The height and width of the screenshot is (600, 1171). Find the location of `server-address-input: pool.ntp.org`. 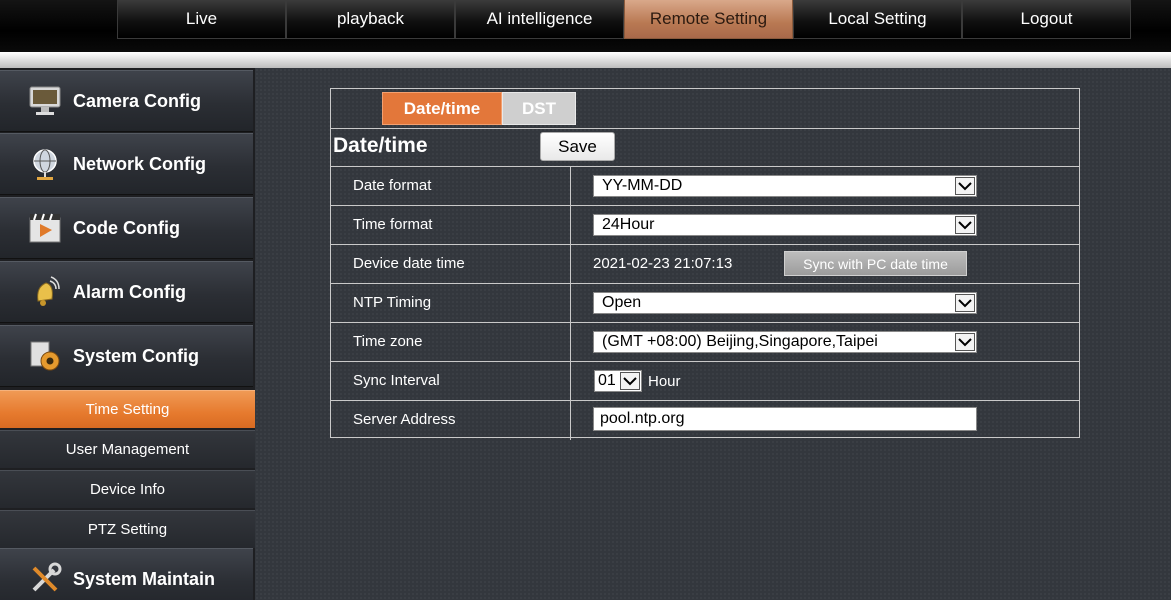

server-address-input: pool.ntp.org is located at coordinates (785, 419).